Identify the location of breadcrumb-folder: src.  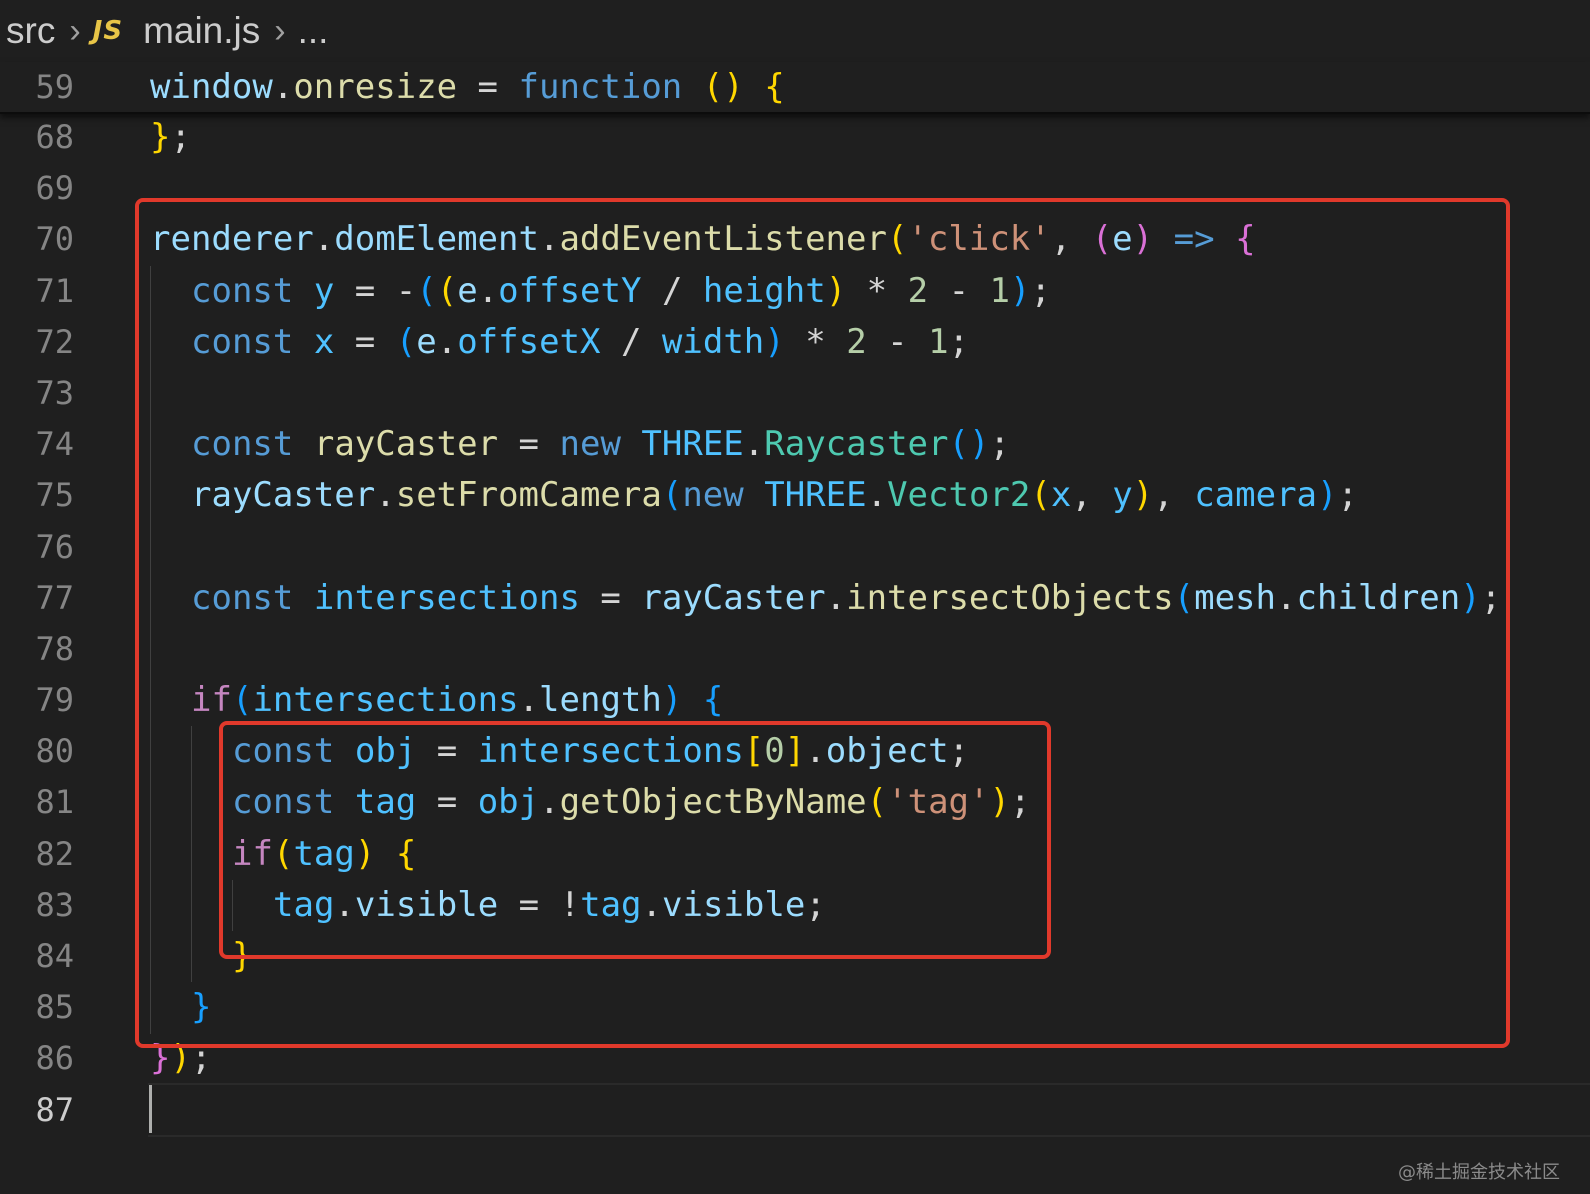
(30, 31).